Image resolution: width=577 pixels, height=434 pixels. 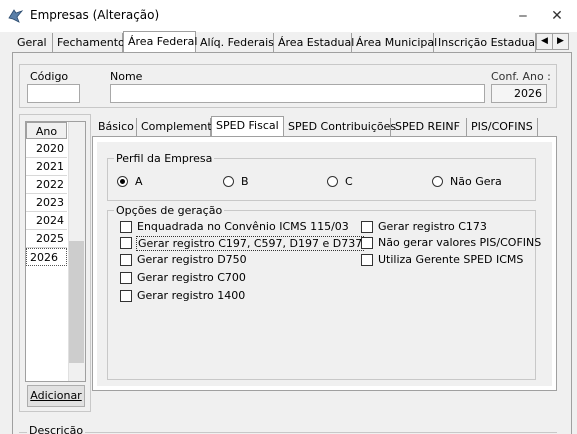 I want to click on nome-field, so click(x=297, y=93).